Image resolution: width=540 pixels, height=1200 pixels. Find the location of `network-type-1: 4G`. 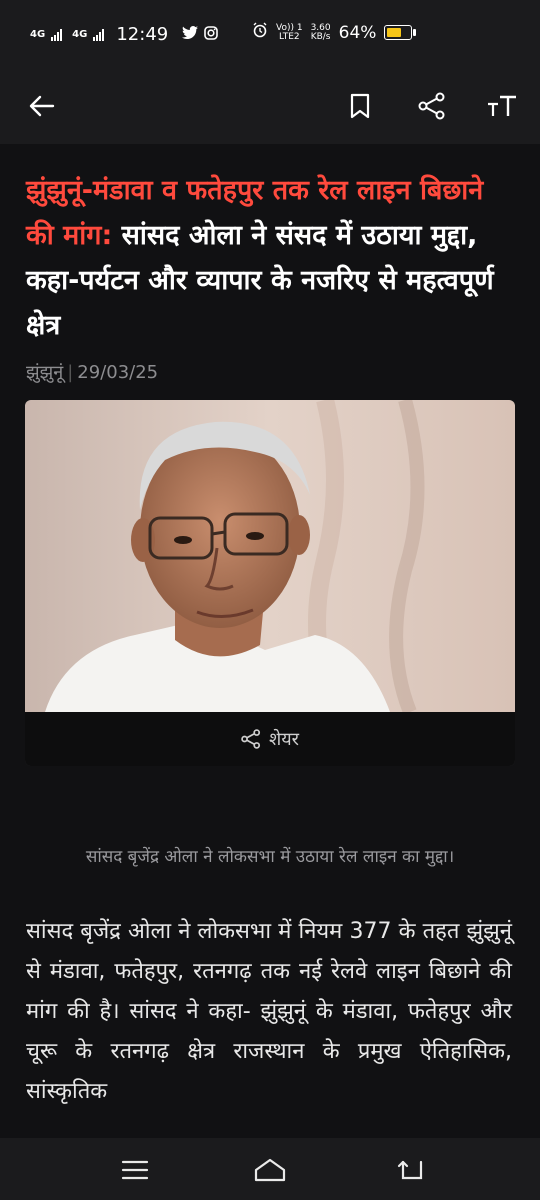

network-type-1: 4G is located at coordinates (38, 34).